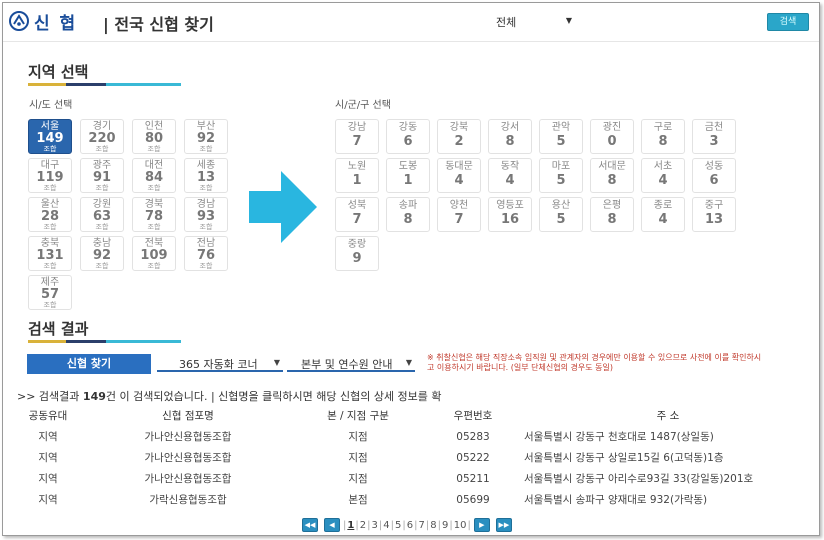  What do you see at coordinates (510, 219) in the screenshot?
I see `gu-count: 16` at bounding box center [510, 219].